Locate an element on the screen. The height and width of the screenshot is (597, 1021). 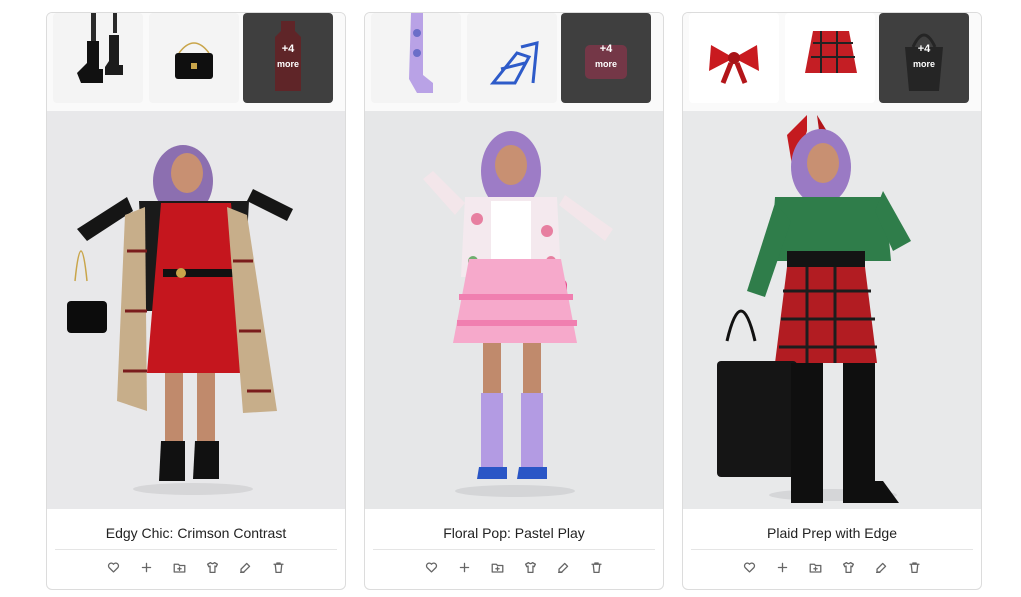
item-thumbnail-bag is located at coordinates (194, 58).